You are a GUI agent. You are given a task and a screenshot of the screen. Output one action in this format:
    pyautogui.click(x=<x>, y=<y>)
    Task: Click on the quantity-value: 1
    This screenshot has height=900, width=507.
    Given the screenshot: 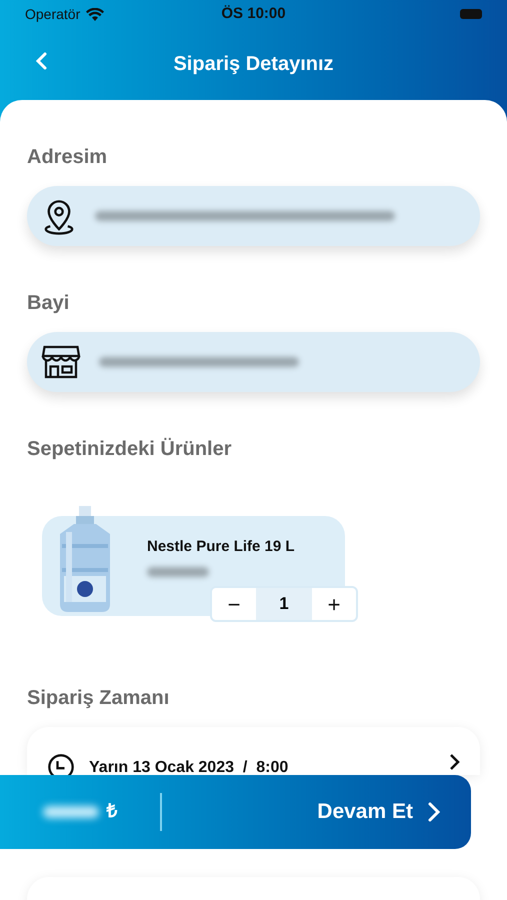 What is the action you would take?
    pyautogui.click(x=284, y=604)
    